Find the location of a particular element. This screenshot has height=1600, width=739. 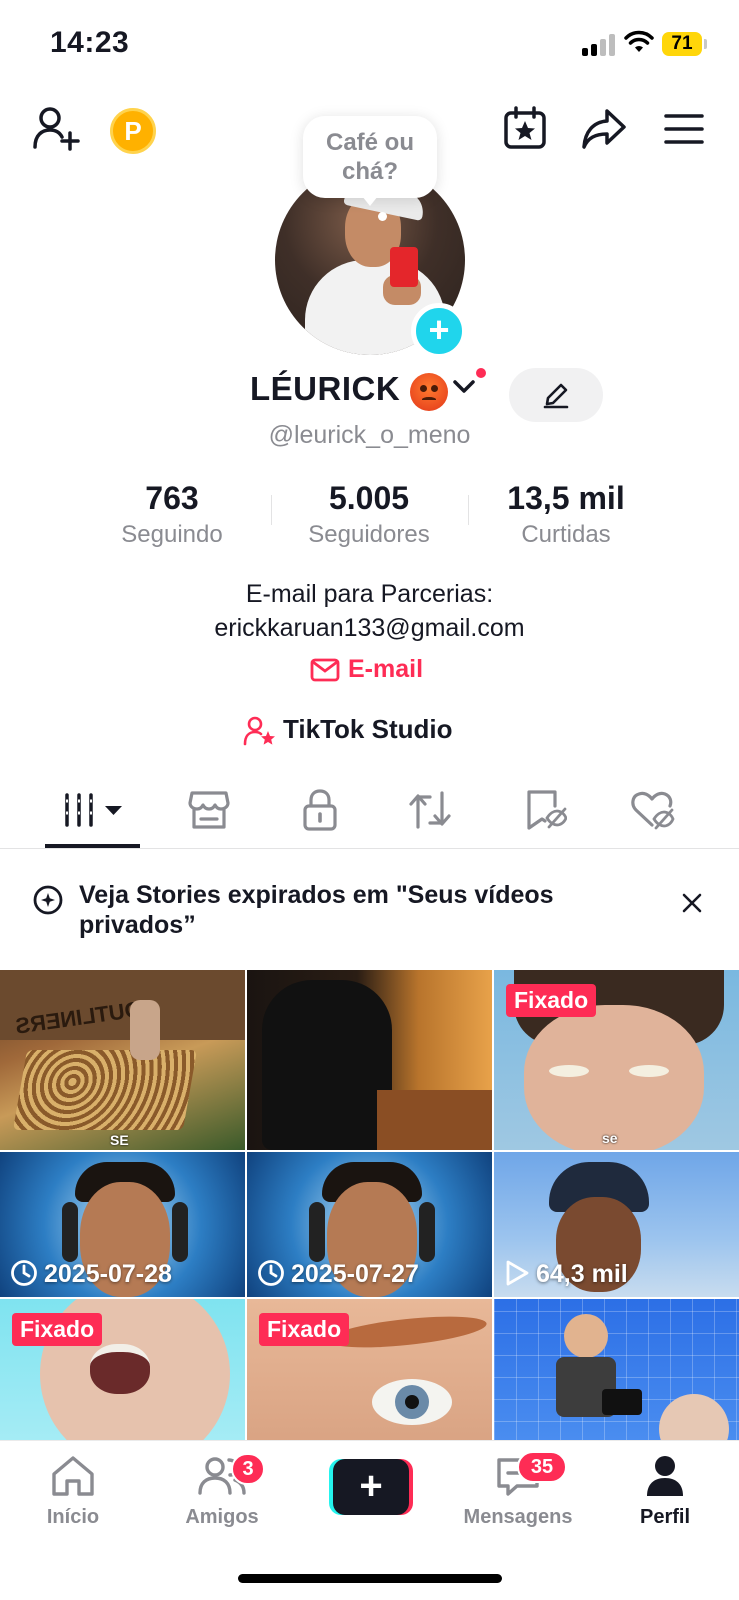

add-friend-icon is located at coordinates (56, 128).